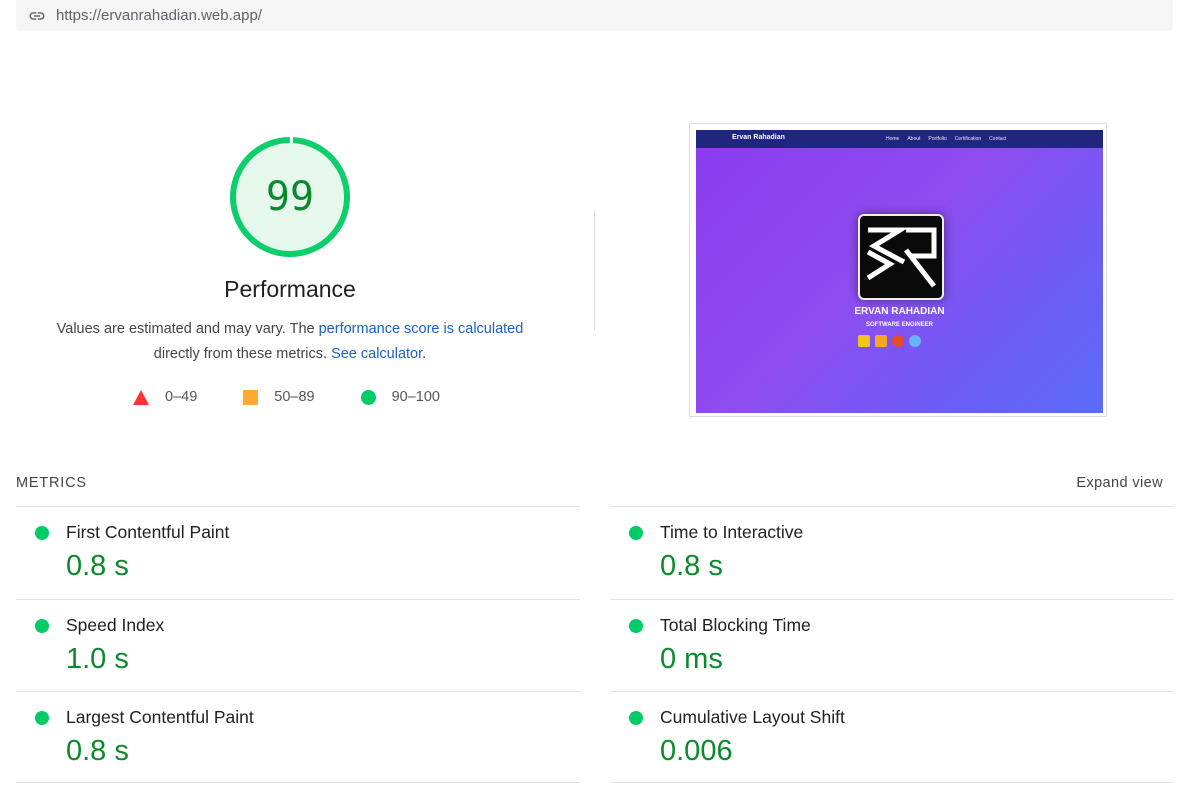  Describe the element at coordinates (881, 341) in the screenshot. I see `firebase-icon` at that location.